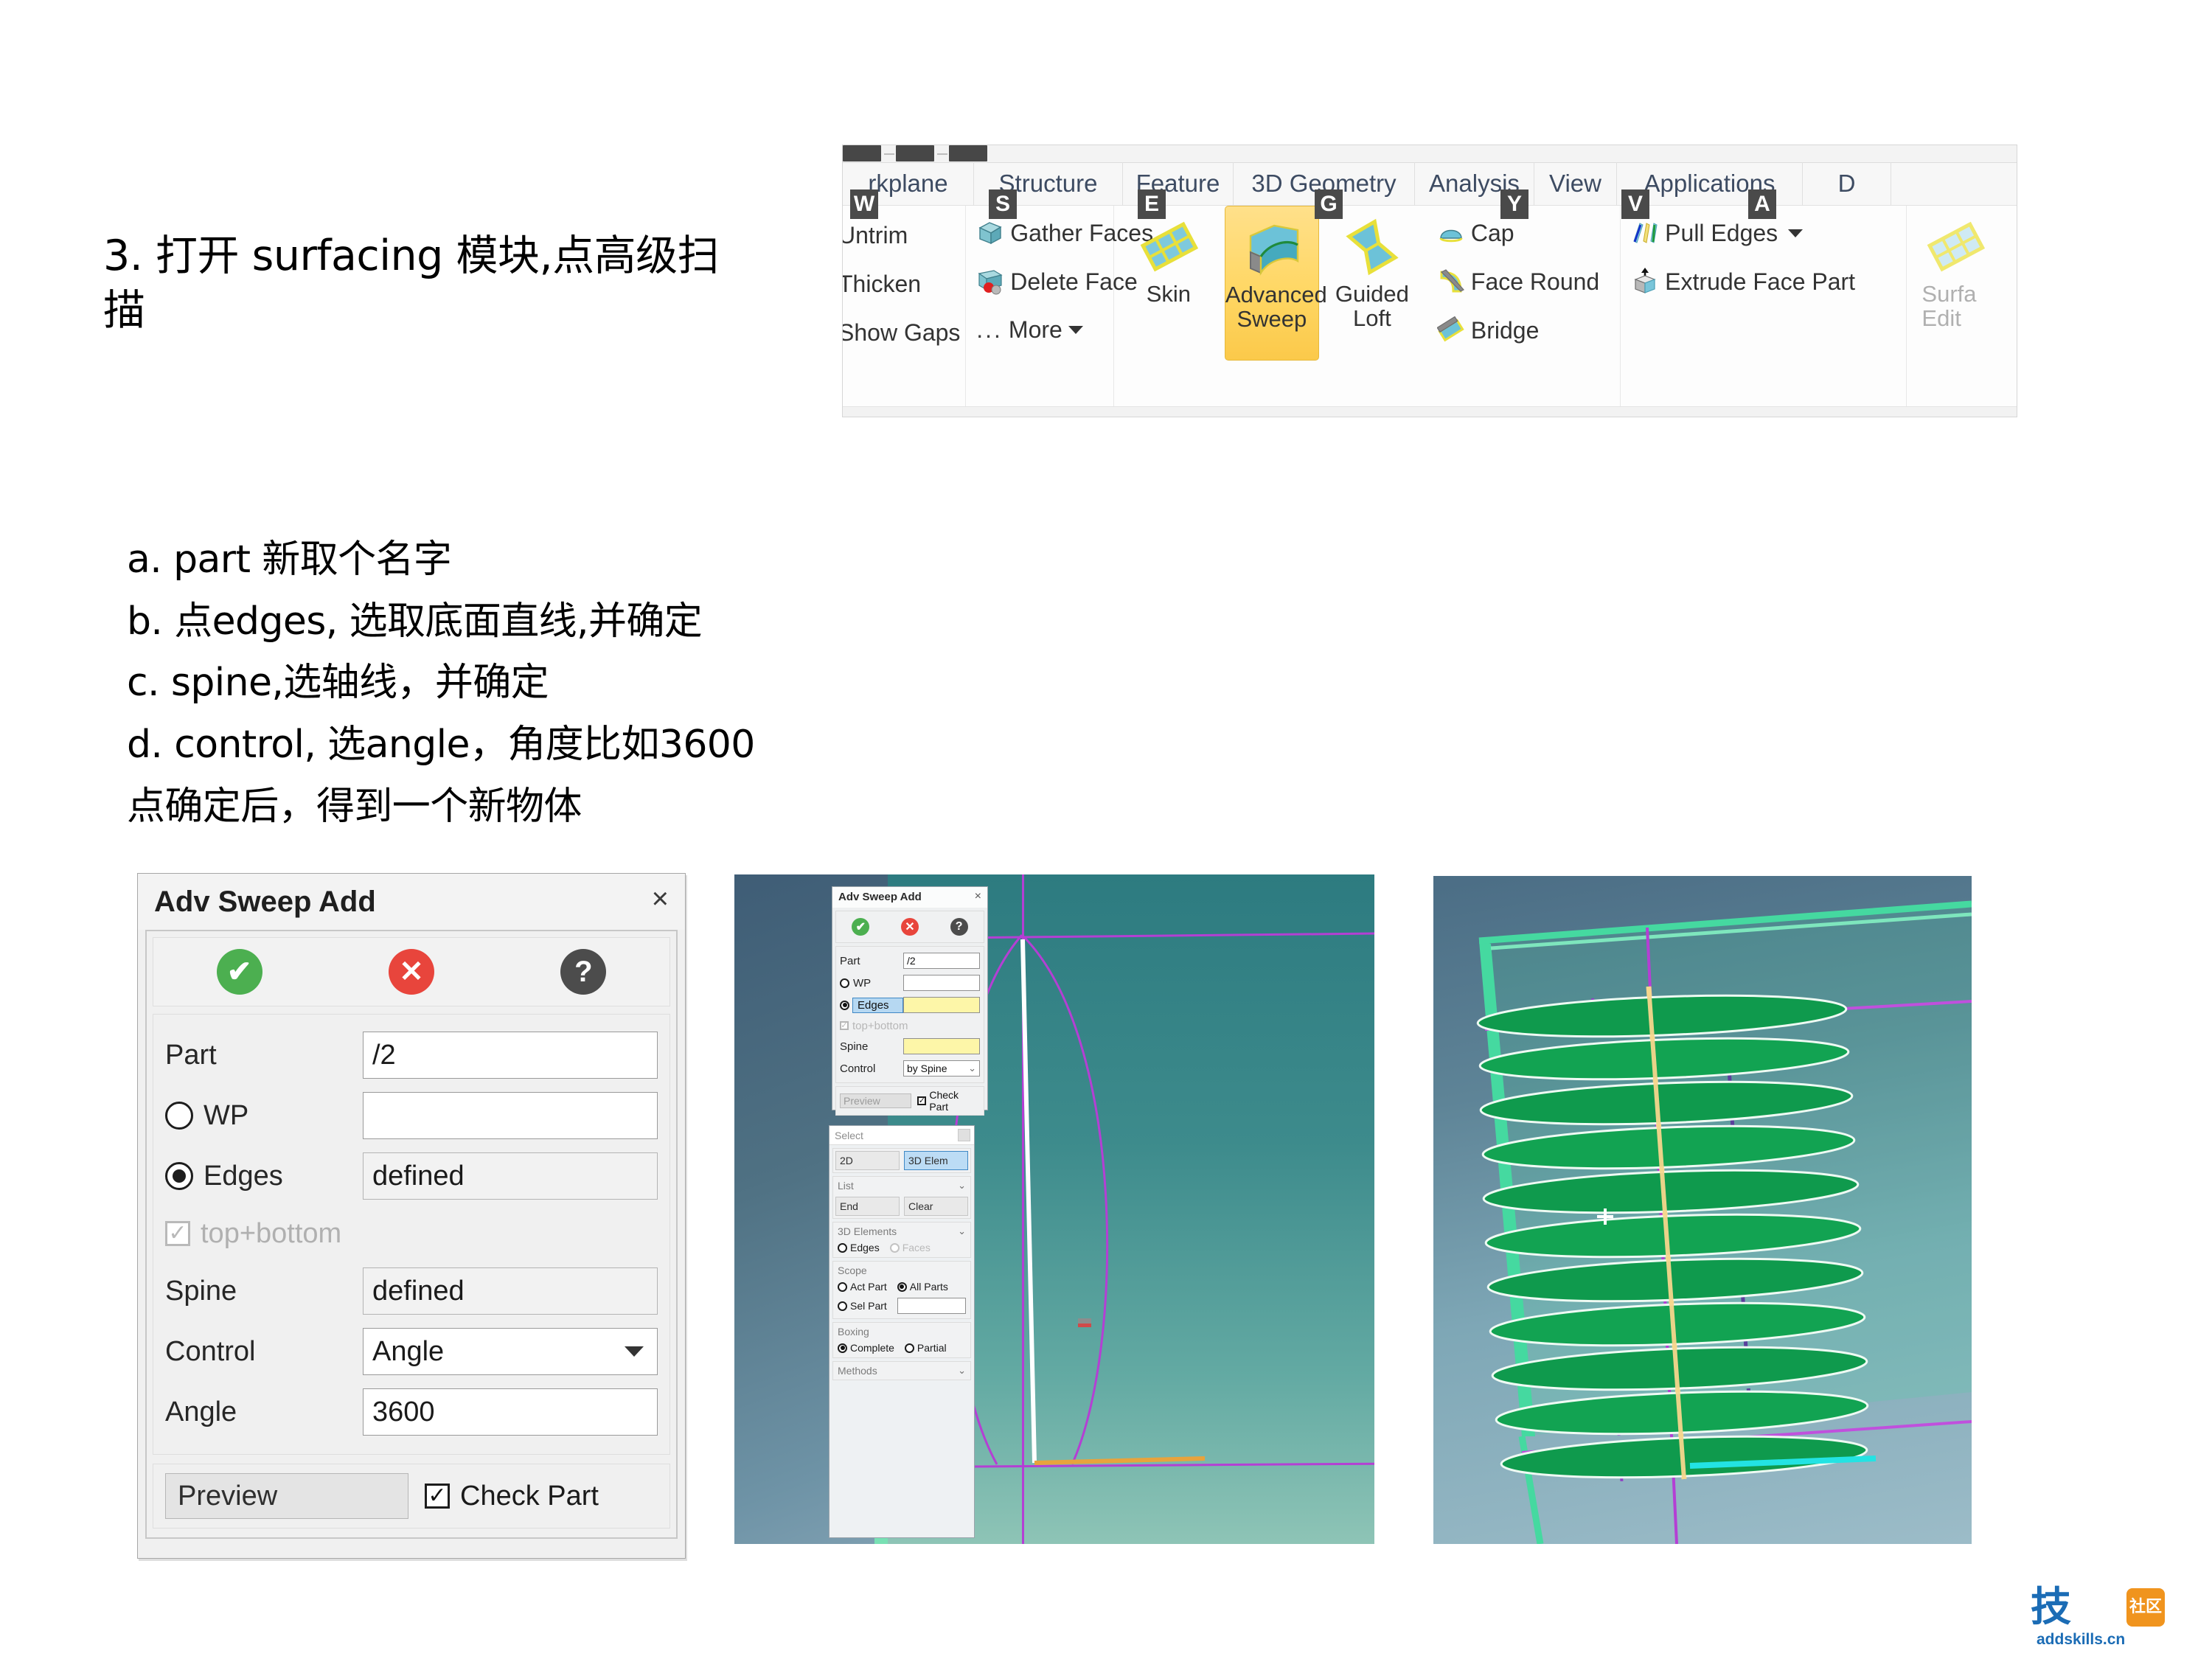 The width and height of the screenshot is (2212, 1659). Describe the element at coordinates (901, 333) in the screenshot. I see `cmd-show-gaps: Show Gaps` at that location.